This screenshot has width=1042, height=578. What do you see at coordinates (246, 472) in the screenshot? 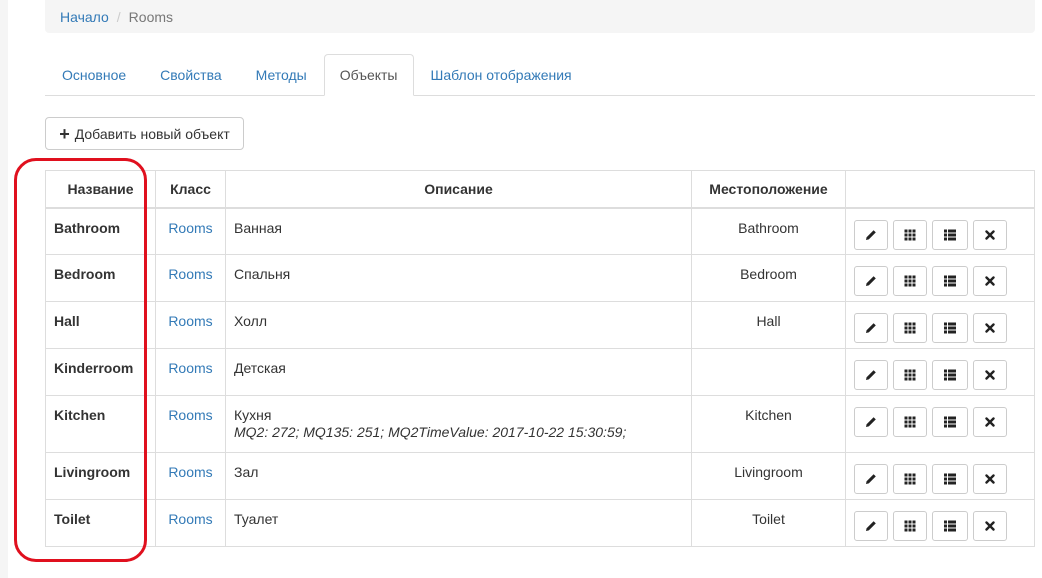
I see `description-text: Зал` at bounding box center [246, 472].